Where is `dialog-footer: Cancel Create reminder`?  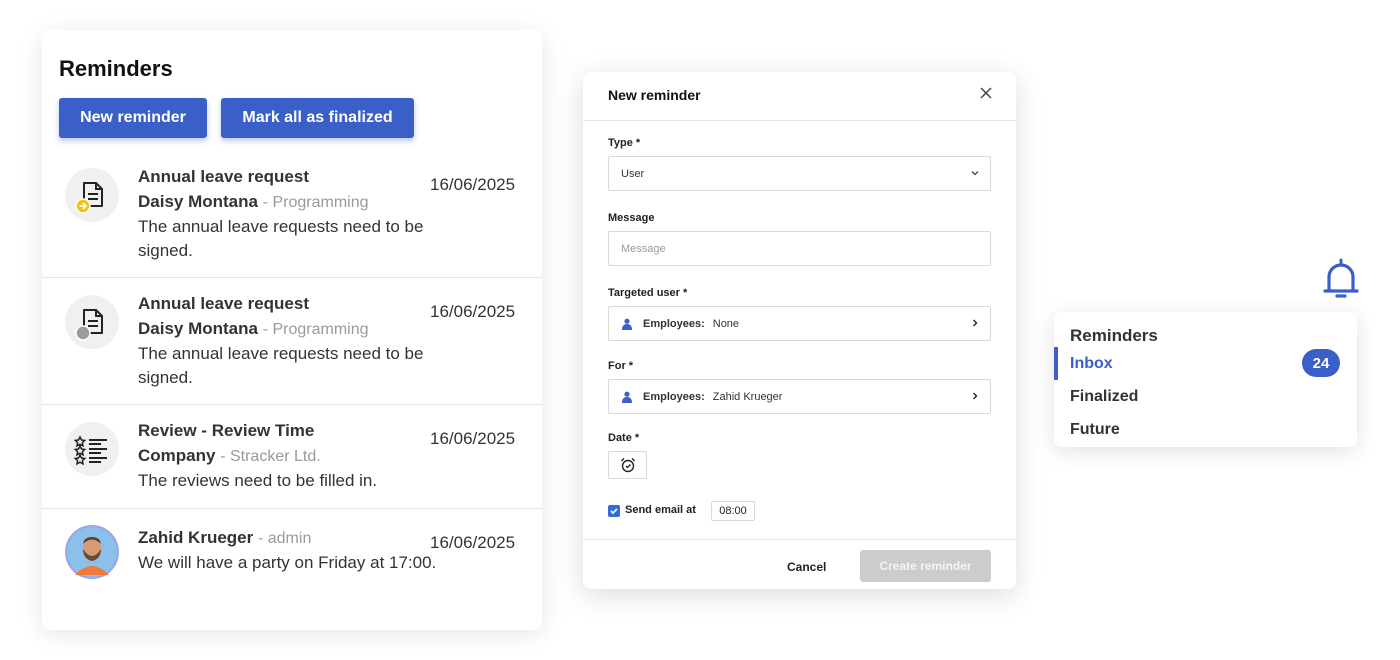
dialog-footer: Cancel Create reminder is located at coordinates (799, 564).